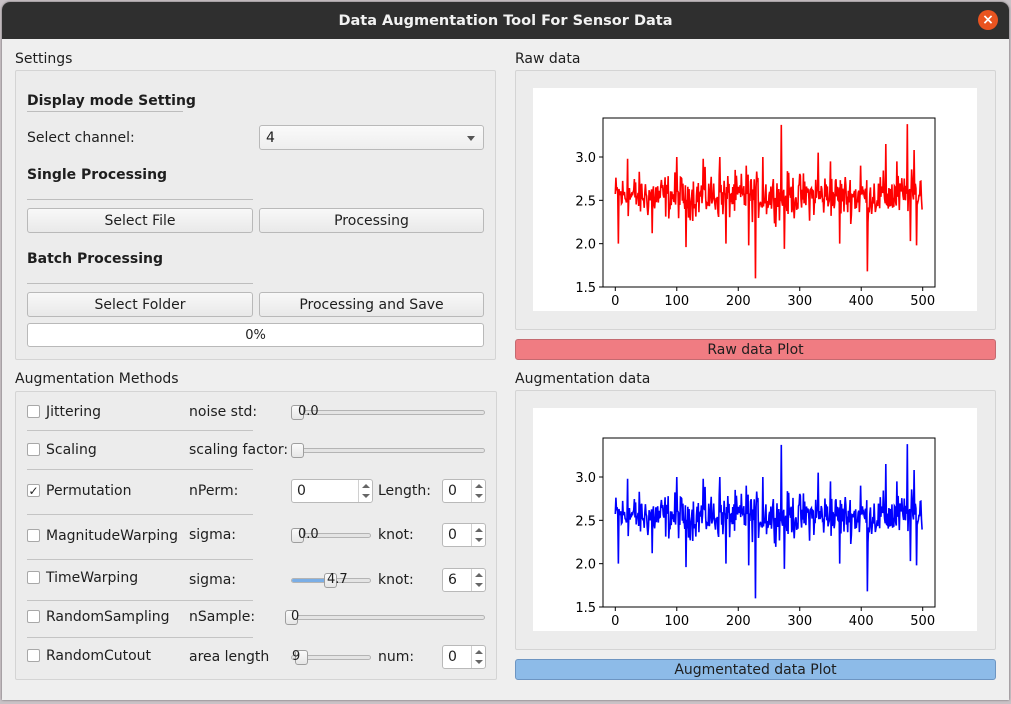 This screenshot has height=704, width=1011. Describe the element at coordinates (213, 535) in the screenshot. I see `magnitude-sigma-label: sigma:` at that location.